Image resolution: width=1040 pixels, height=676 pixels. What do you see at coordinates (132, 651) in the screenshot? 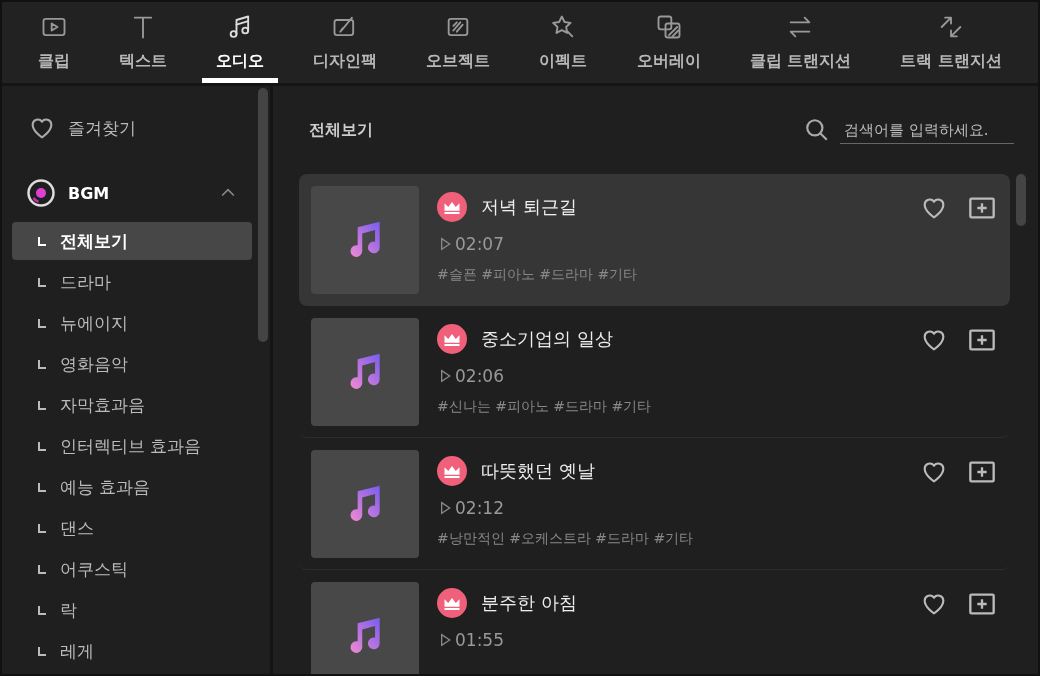
I see `category-item: 레게` at bounding box center [132, 651].